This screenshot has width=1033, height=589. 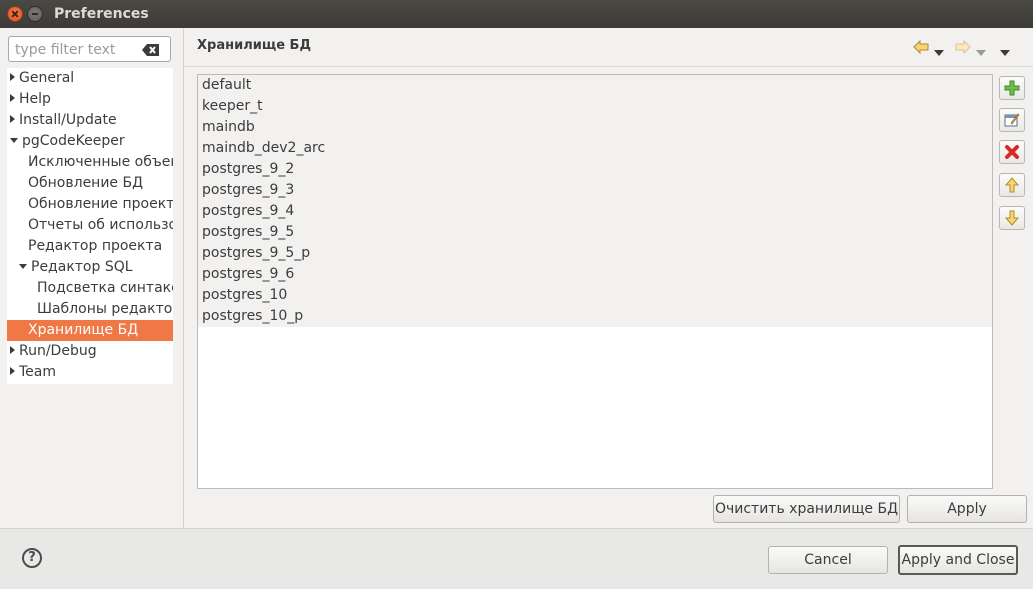 I want to click on tree-item-label: pgCodeKeeper, so click(x=73, y=141).